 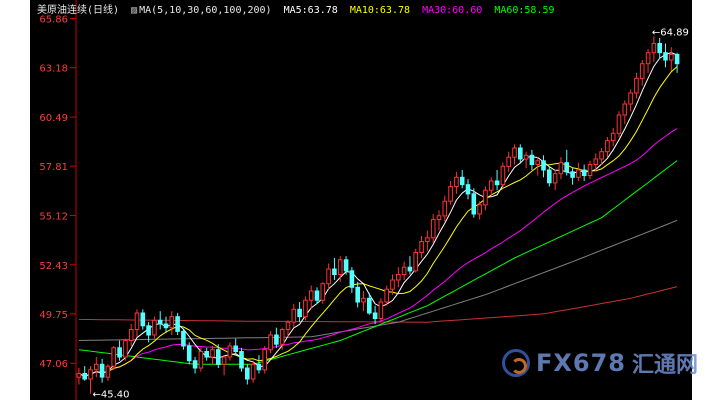 What do you see at coordinates (310, 10) in the screenshot?
I see `ma5-legend: MA5:63.78` at bounding box center [310, 10].